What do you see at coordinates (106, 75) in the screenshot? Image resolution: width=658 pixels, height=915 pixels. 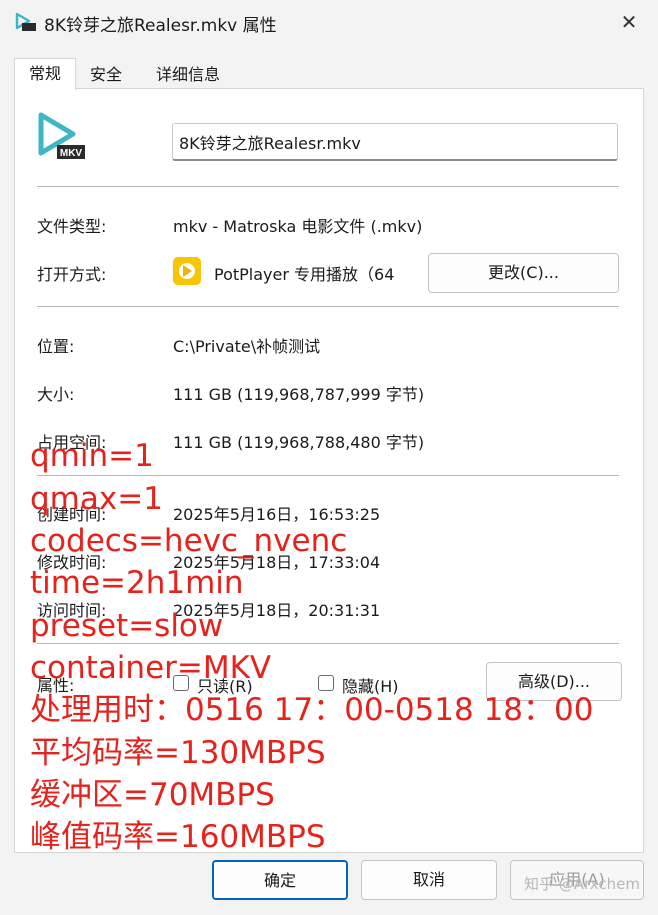 I see `tab-security: 安全` at bounding box center [106, 75].